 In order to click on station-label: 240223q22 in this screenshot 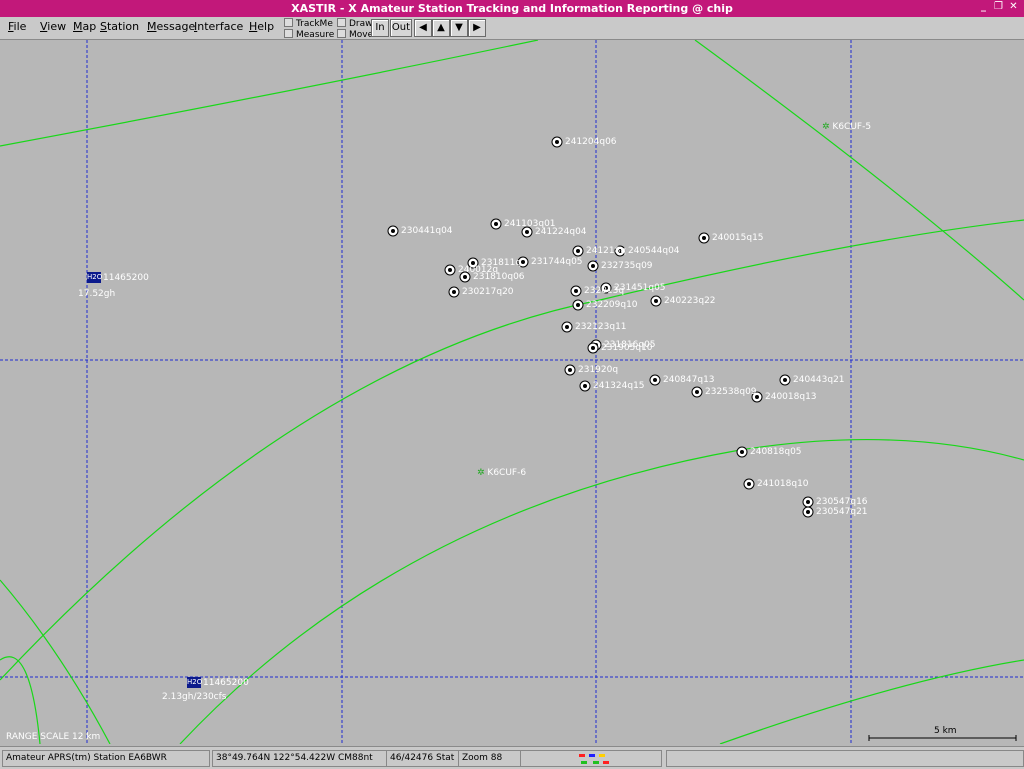, I will do `click(690, 301)`.